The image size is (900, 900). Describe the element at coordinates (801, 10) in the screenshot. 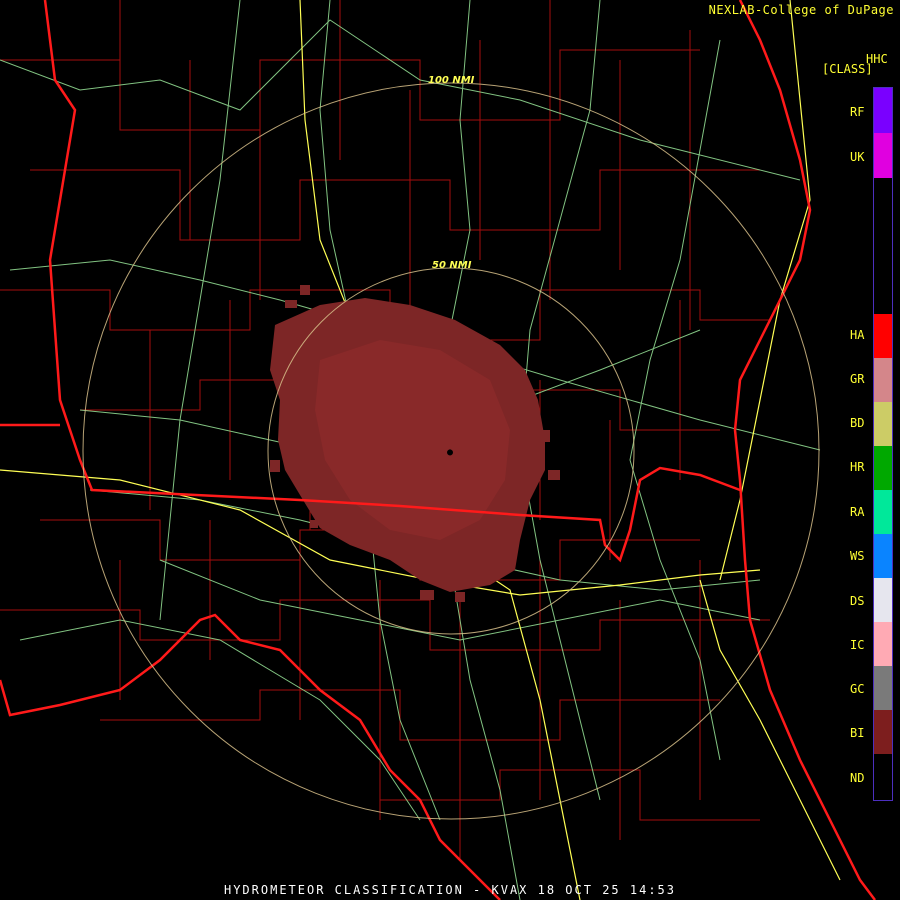

I see `credit-label: NEXLAB-College of DuPage` at that location.